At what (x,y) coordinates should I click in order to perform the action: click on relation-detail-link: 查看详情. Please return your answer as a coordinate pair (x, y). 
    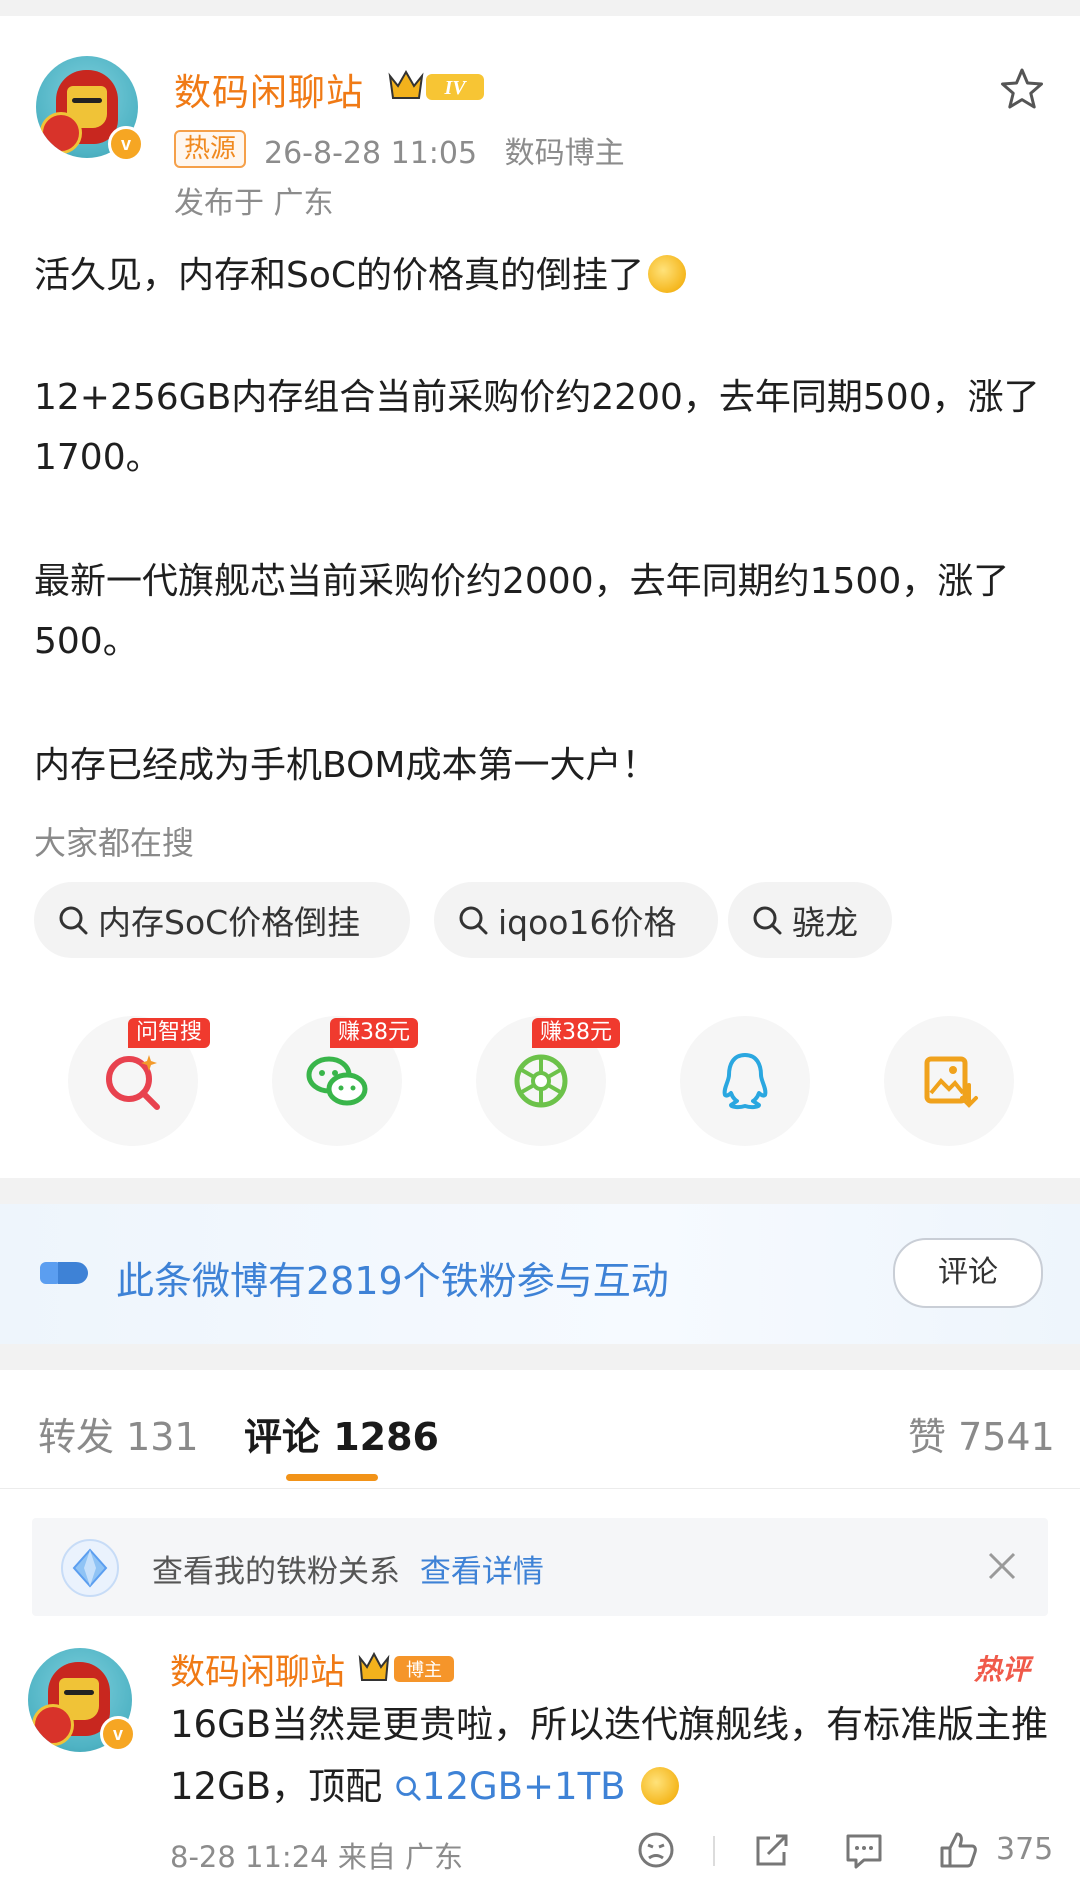
    Looking at the image, I should click on (482, 1572).